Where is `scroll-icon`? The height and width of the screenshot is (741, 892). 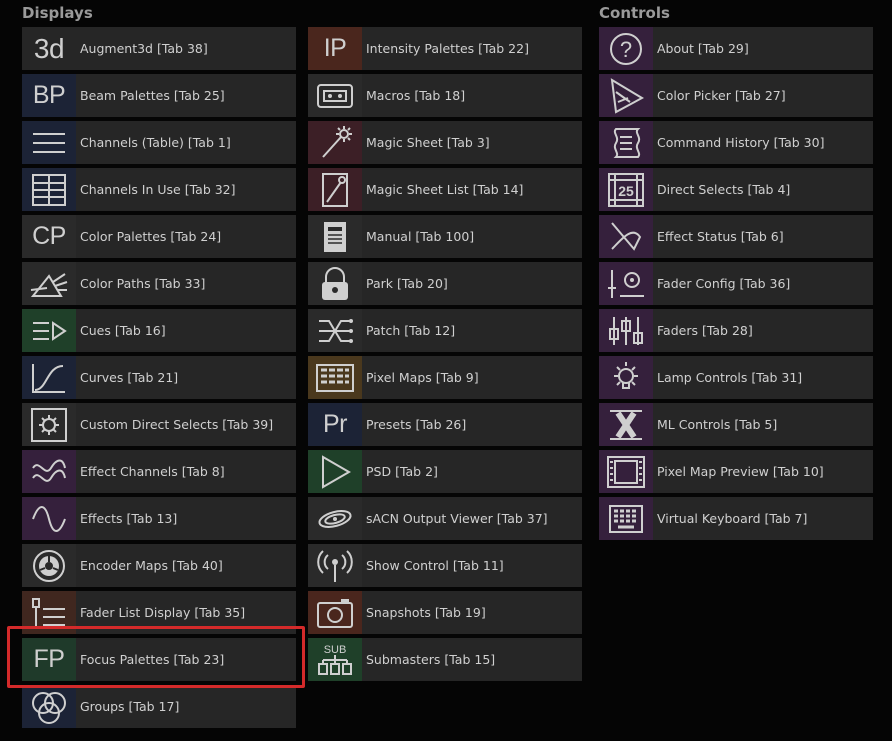 scroll-icon is located at coordinates (626, 142).